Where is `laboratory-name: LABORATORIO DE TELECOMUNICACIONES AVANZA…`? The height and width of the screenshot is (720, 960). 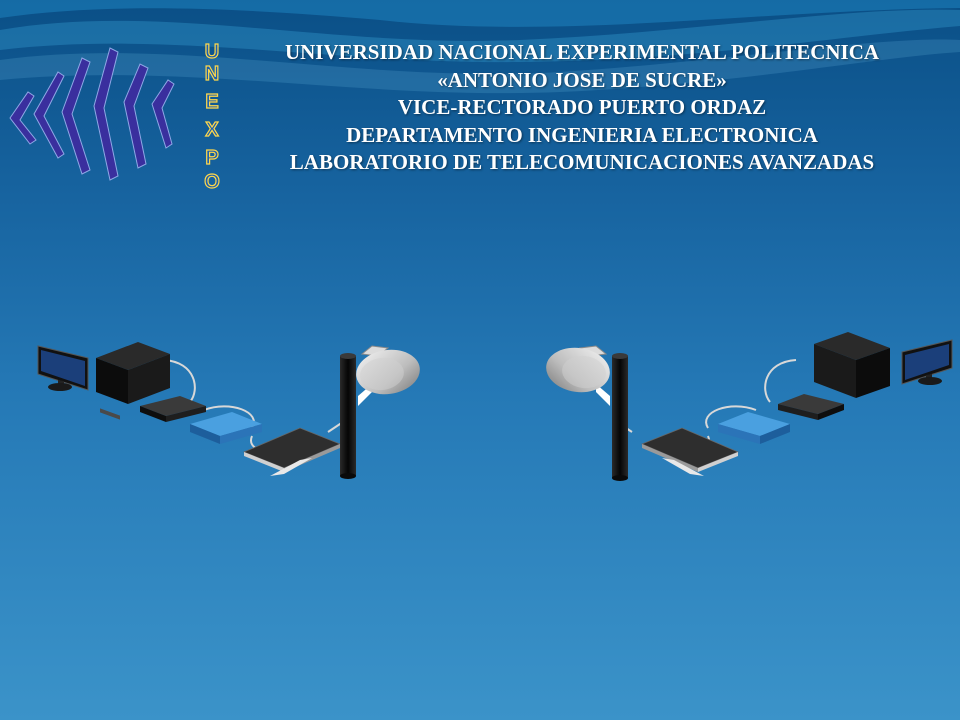
laboratory-name: LABORATORIO DE TELECOMUNICACIONES AVANZA… is located at coordinates (582, 162).